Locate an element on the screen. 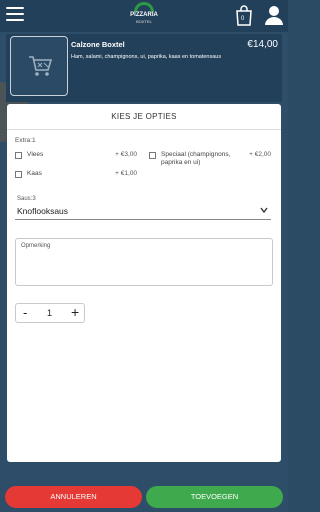 This screenshot has width=320, height=512. quantity-stepper: - 1 + is located at coordinates (50, 313).